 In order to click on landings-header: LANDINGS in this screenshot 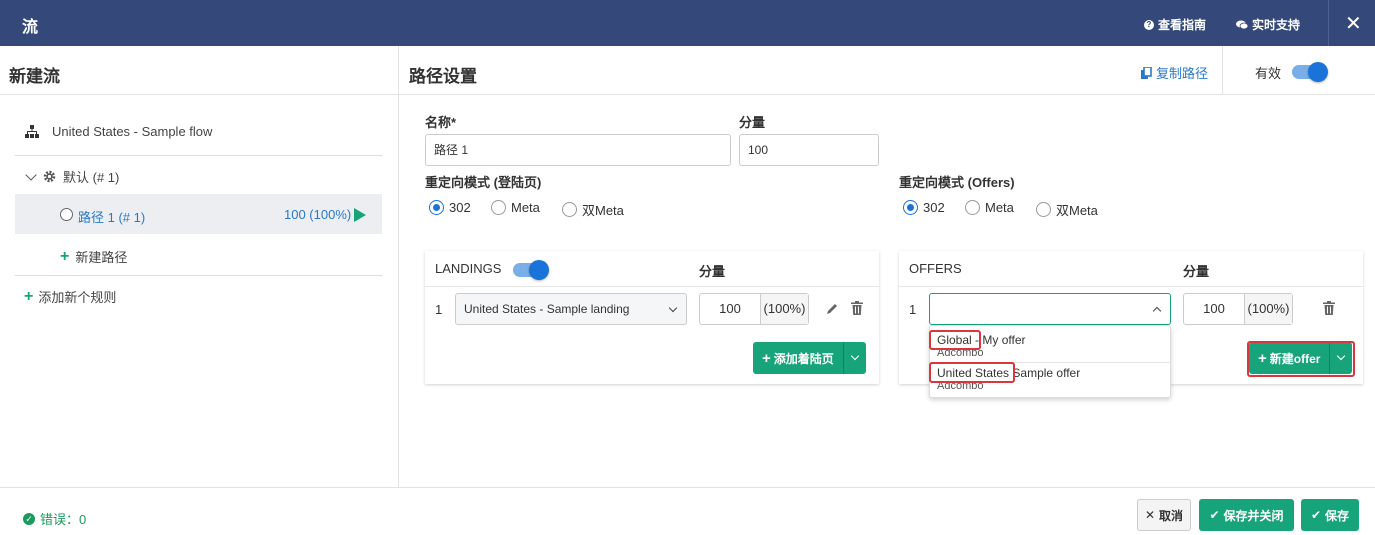, I will do `click(468, 268)`.